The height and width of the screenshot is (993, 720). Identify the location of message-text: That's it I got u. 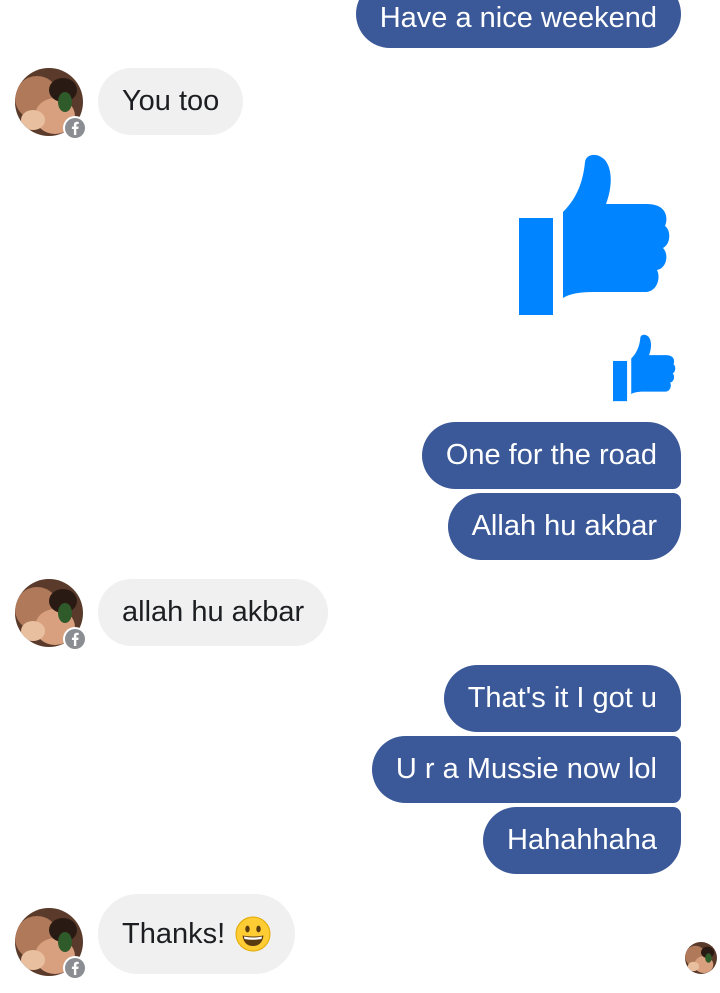
(562, 698).